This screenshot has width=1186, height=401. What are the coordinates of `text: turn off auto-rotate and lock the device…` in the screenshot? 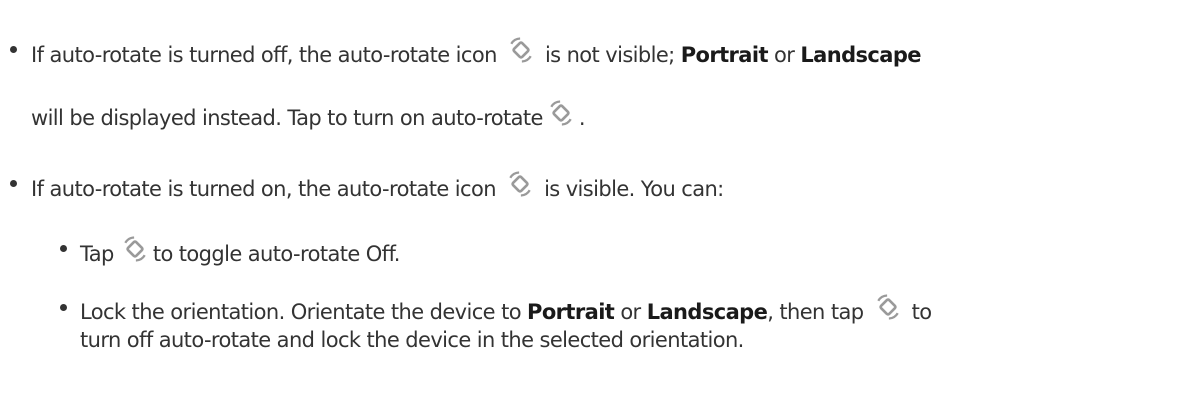 It's located at (412, 340).